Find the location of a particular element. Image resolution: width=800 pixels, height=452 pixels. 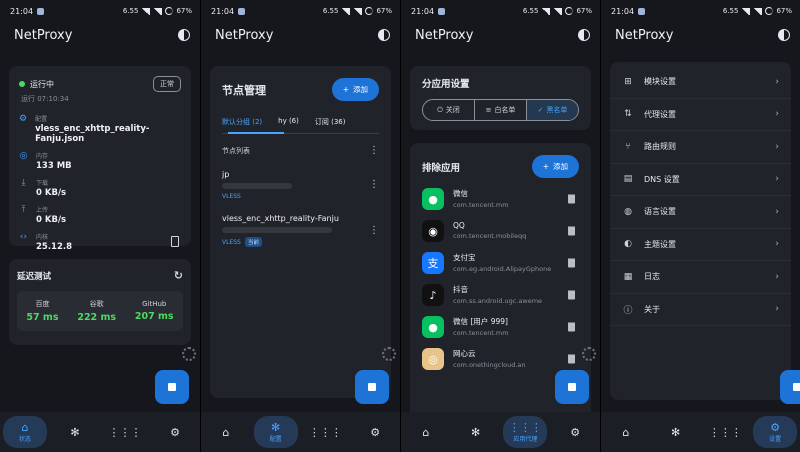

app-icon: ● is located at coordinates (433, 199).